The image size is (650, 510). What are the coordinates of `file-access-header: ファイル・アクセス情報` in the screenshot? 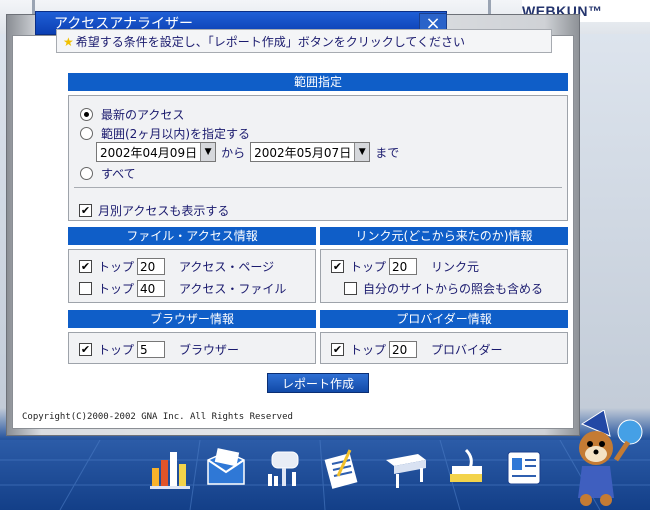 It's located at (192, 236).